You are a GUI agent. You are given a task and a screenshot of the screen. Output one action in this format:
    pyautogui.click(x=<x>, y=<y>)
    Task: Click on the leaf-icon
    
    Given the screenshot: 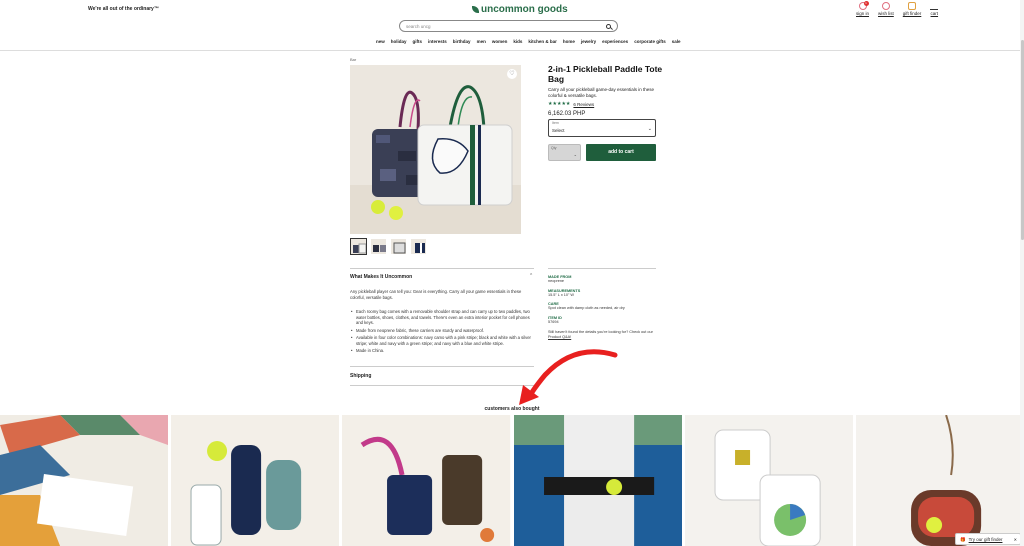 What is the action you would take?
    pyautogui.click(x=475, y=9)
    